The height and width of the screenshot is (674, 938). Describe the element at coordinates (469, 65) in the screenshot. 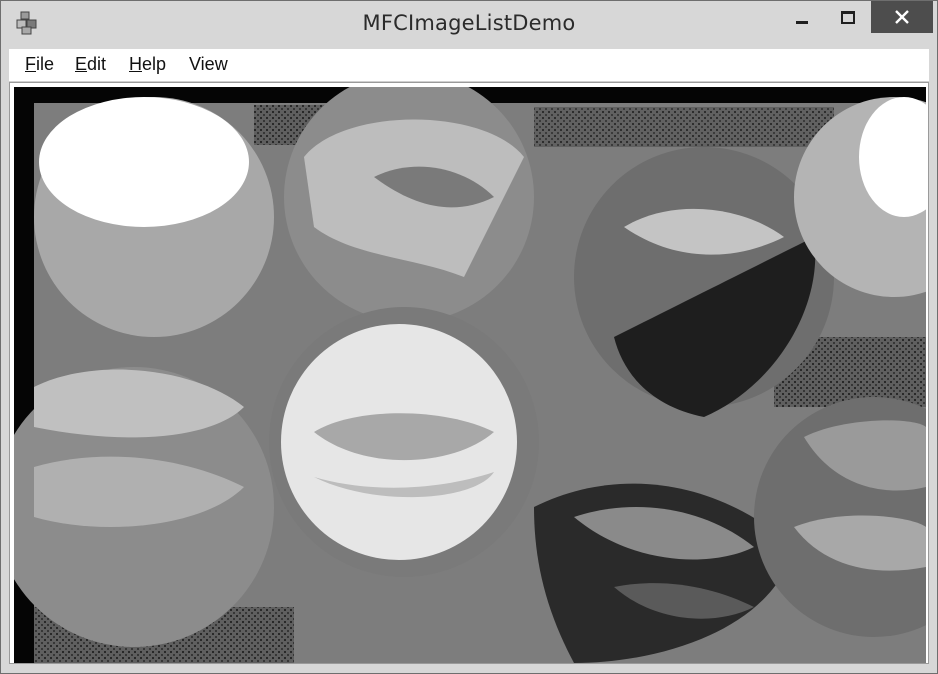

I see `menu-bar: File Edit Help View` at that location.